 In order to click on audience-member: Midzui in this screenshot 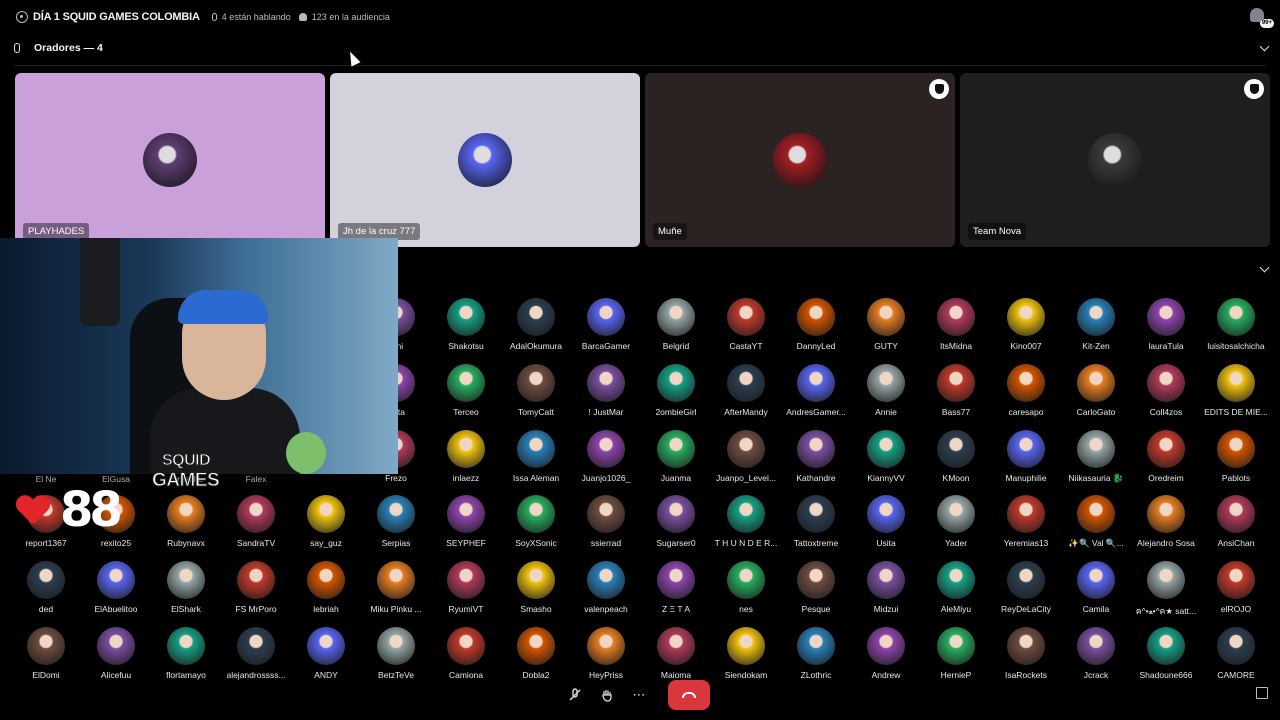, I will do `click(886, 593)`.